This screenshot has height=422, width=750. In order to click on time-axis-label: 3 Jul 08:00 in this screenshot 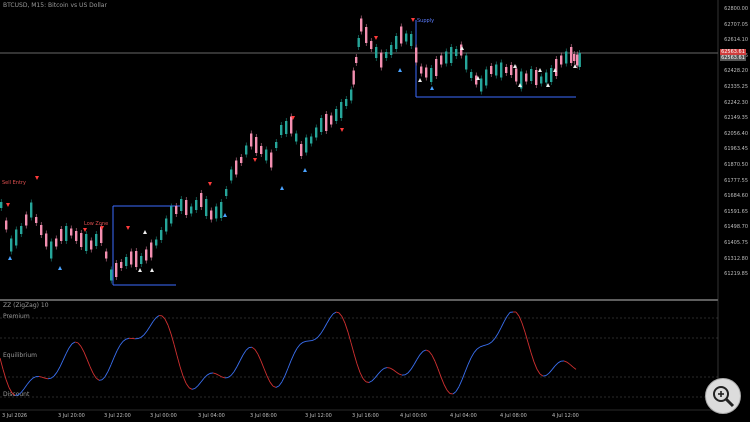, I will do `click(263, 416)`.